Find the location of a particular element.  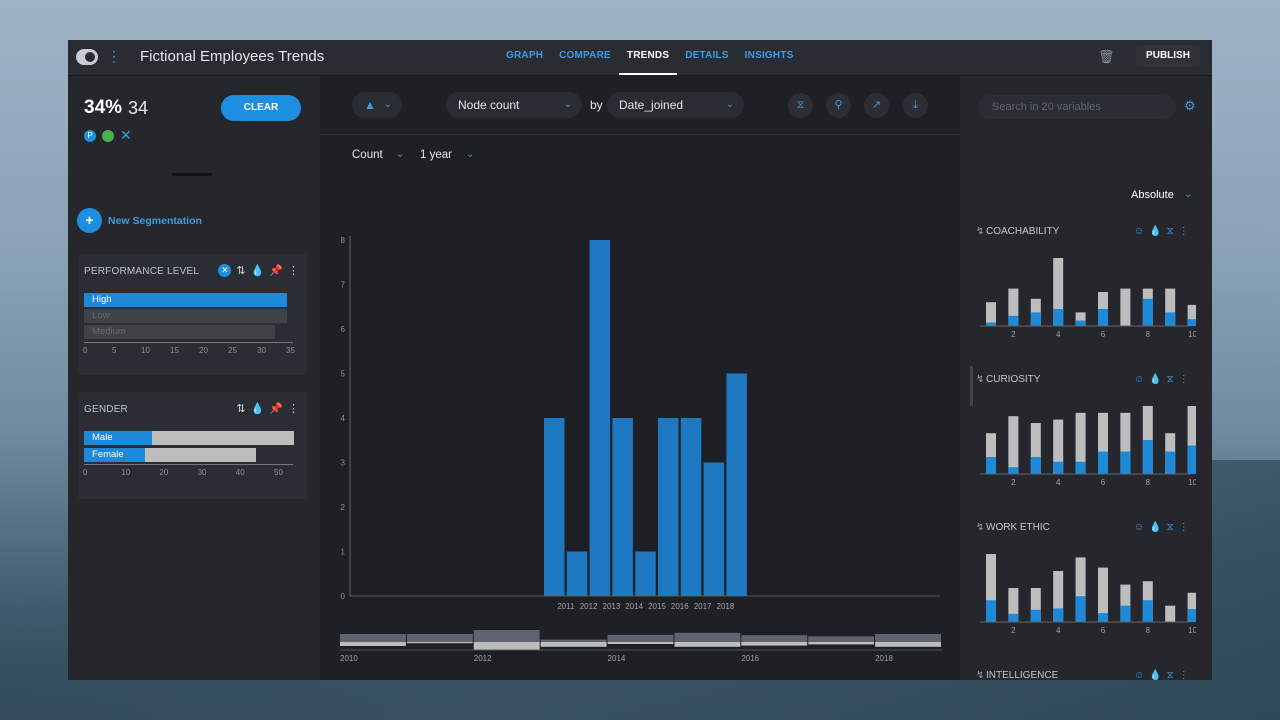

download-icon: ⤓ is located at coordinates (915, 105).